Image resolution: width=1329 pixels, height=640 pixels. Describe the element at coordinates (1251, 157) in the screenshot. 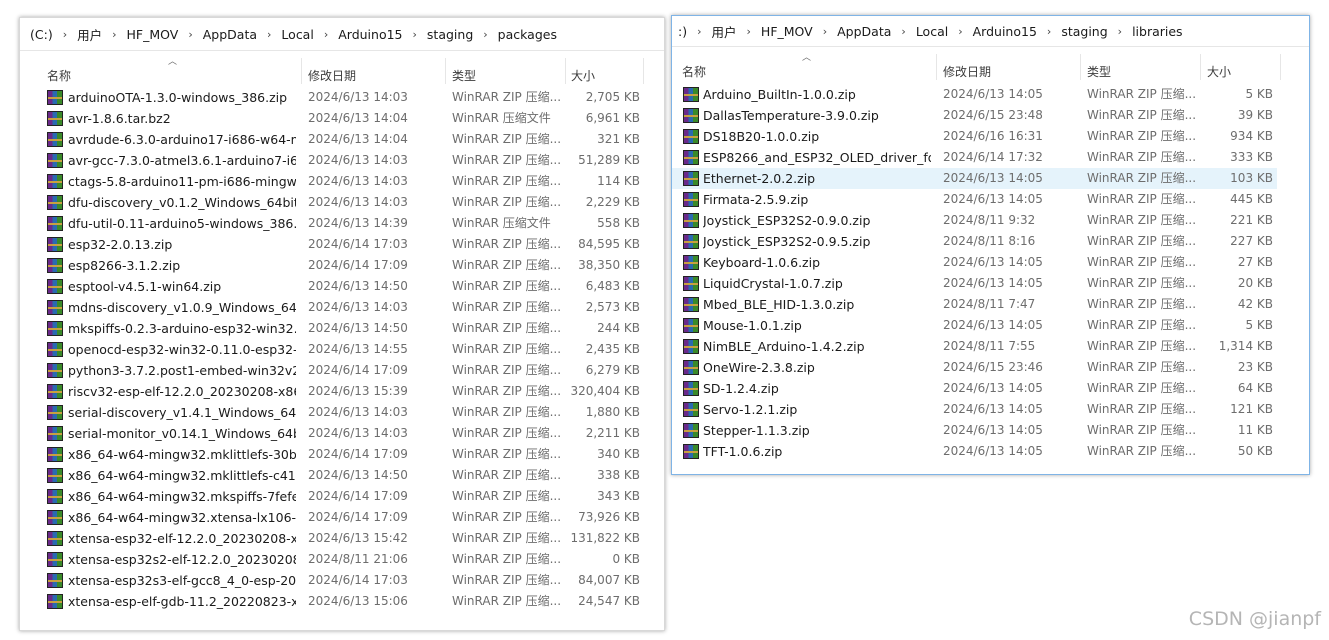

I see `file-size: 333 KB` at that location.